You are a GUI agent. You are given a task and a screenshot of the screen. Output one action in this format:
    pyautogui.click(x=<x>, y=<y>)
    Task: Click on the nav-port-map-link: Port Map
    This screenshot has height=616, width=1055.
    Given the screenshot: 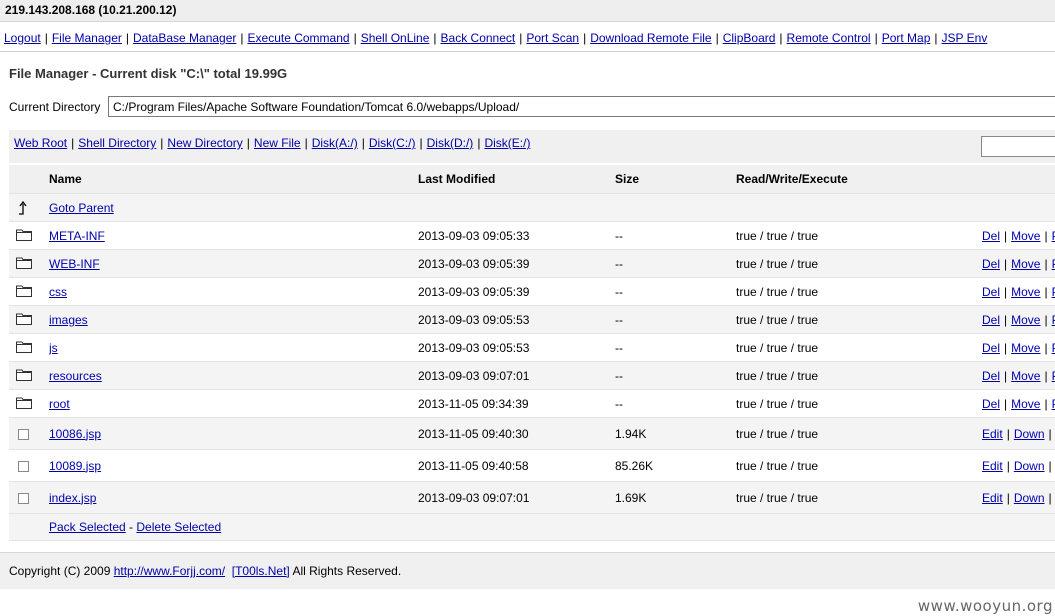 What is the action you would take?
    pyautogui.click(x=906, y=38)
    